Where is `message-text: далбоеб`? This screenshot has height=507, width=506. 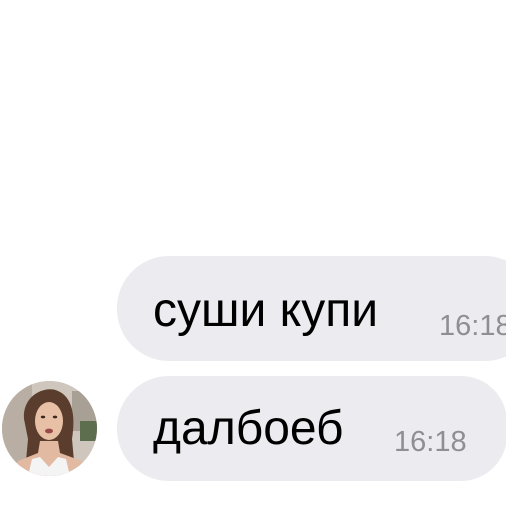 message-text: далбоеб is located at coordinates (248, 428).